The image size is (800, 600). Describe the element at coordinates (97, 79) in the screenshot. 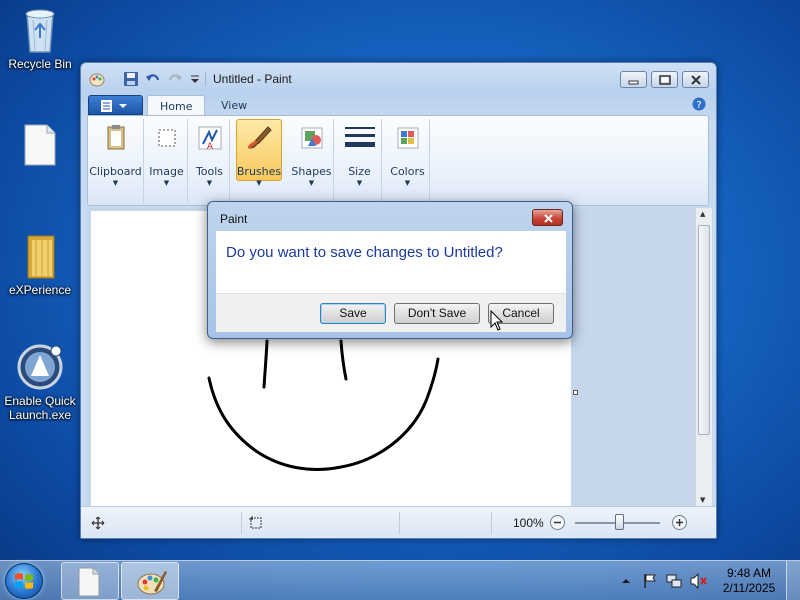

I see `paint-app-icon` at that location.